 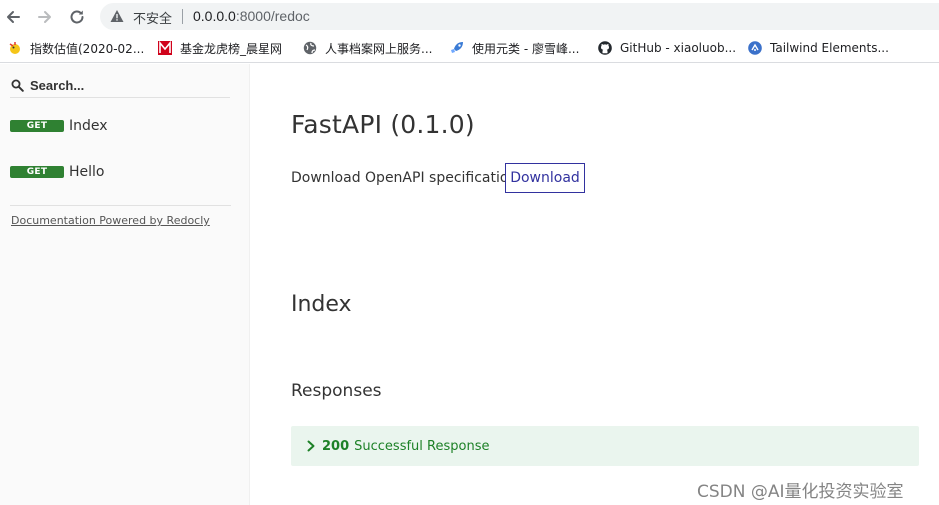 I want to click on operation-title: Index, so click(x=321, y=304).